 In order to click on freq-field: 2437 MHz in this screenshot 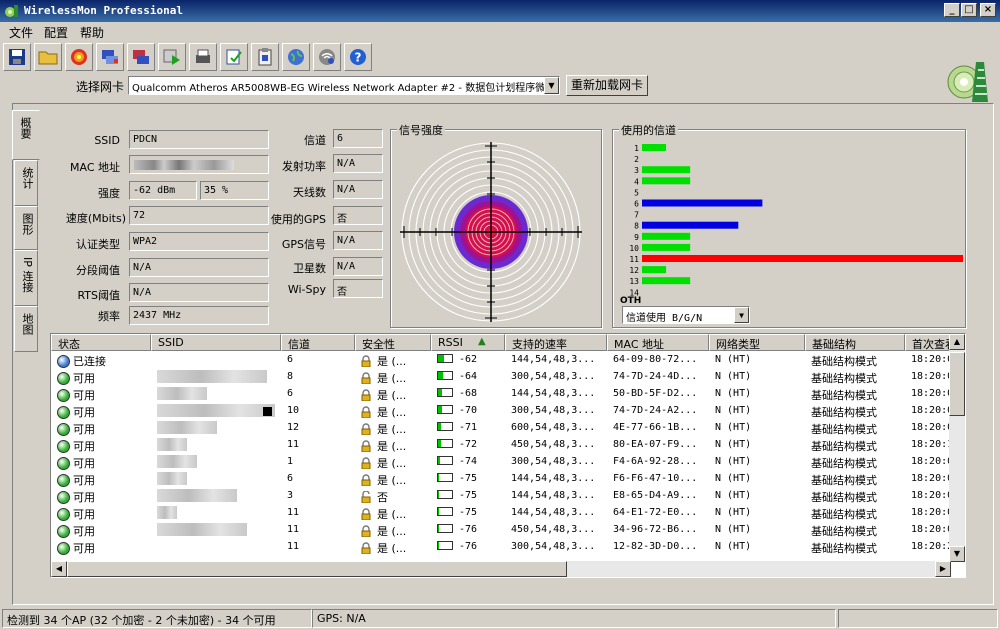, I will do `click(199, 315)`.